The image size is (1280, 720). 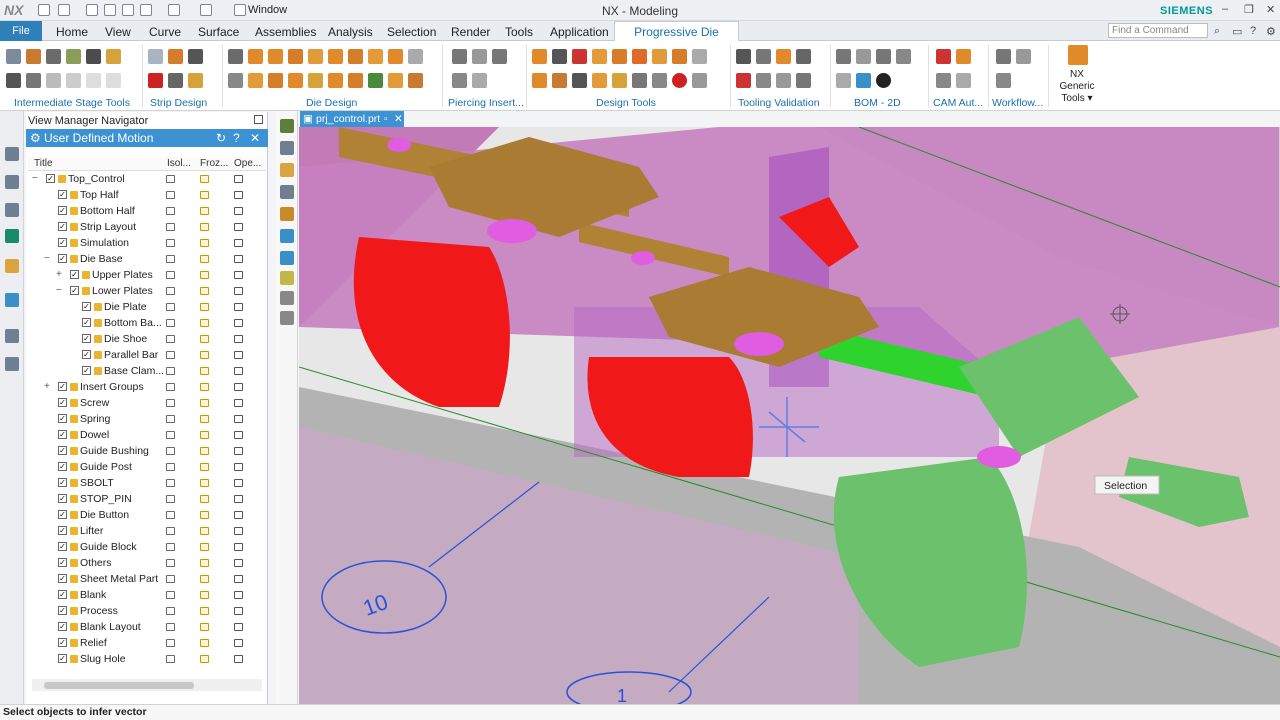 I want to click on reuse-library-icon, so click(x=12, y=266).